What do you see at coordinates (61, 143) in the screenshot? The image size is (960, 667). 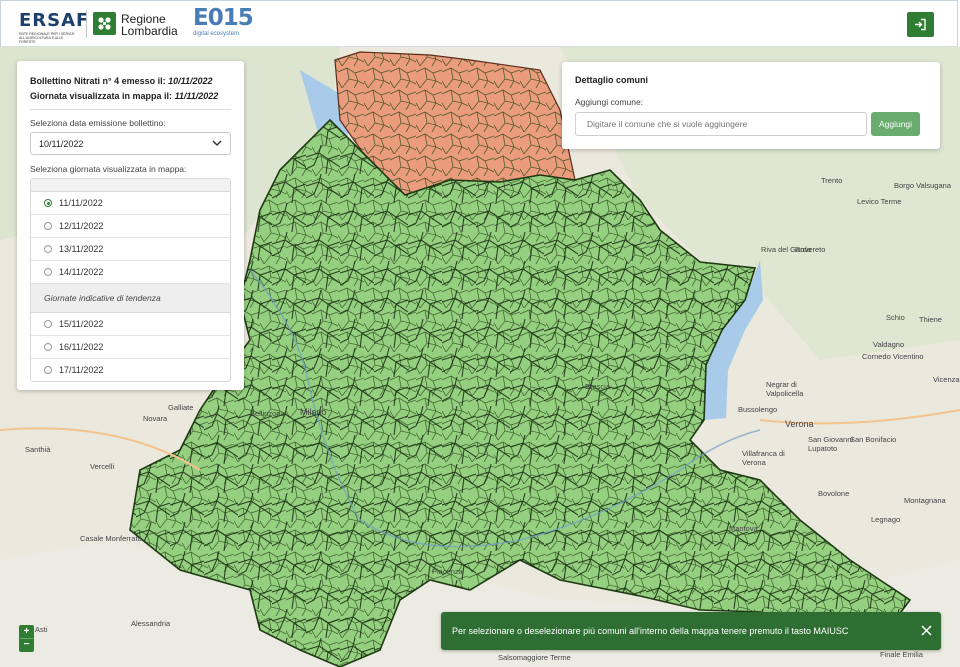 I see `date-select-value: 10/11/2022` at bounding box center [61, 143].